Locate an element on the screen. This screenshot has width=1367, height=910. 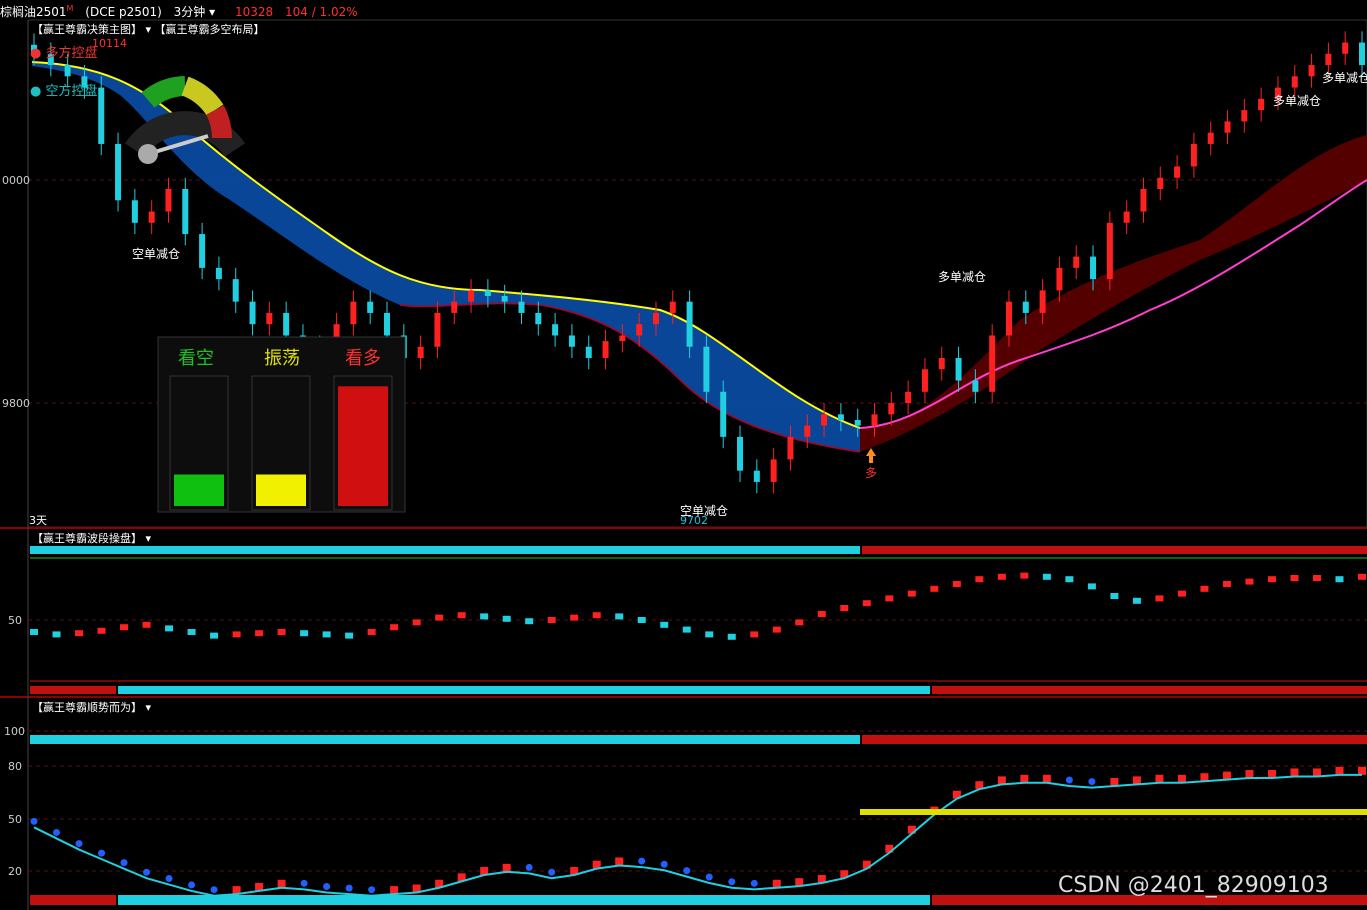
gauge-neutral-fill is located at coordinates (281, 490).